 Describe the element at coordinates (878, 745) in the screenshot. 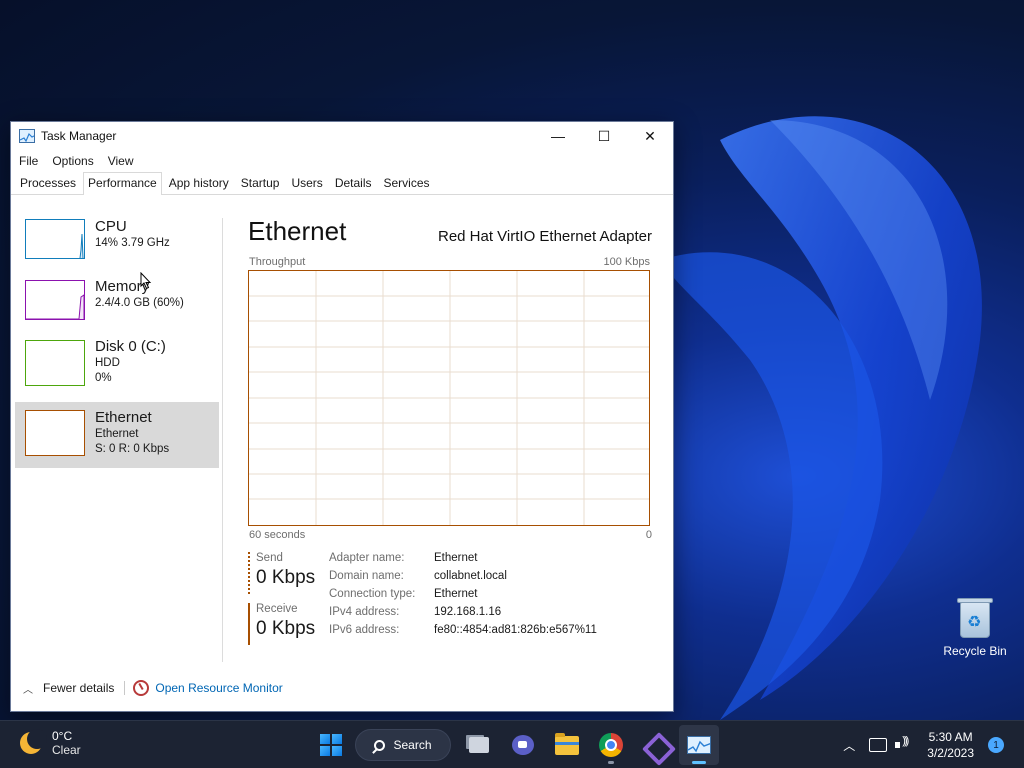

I see `network-icon` at that location.